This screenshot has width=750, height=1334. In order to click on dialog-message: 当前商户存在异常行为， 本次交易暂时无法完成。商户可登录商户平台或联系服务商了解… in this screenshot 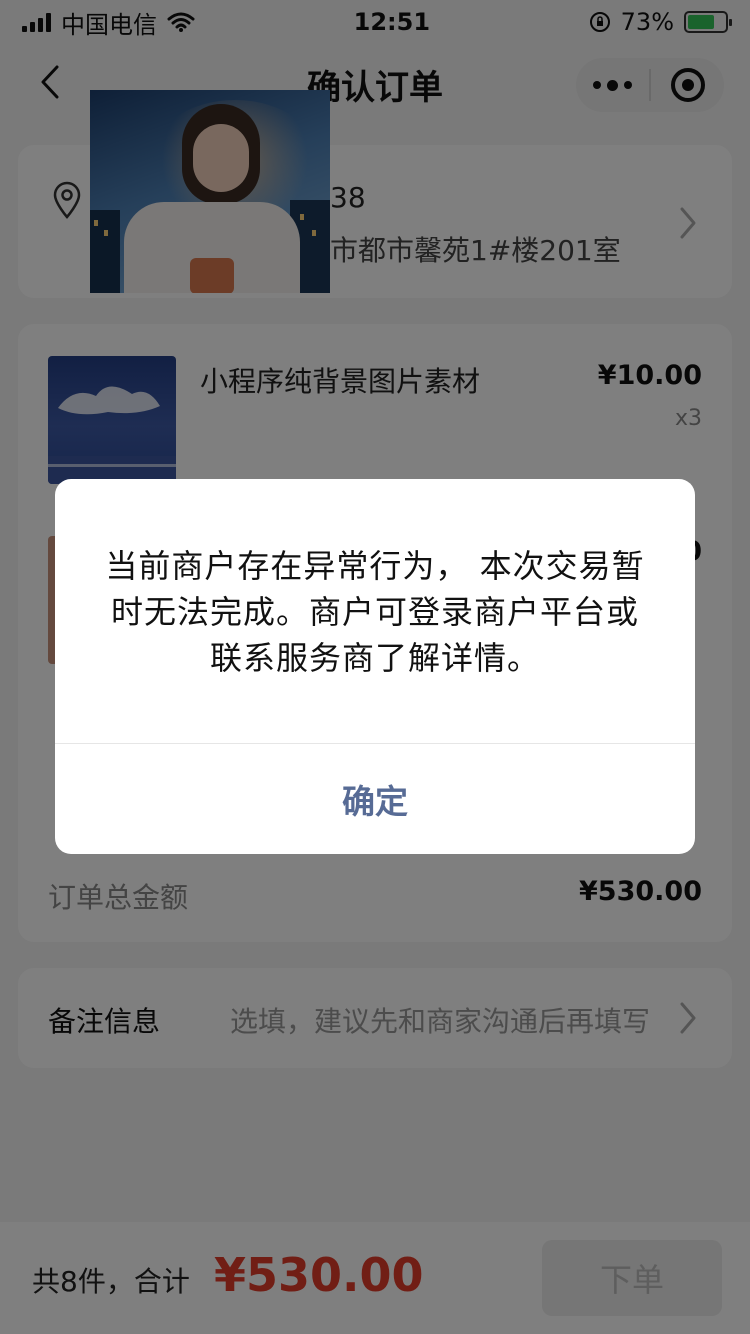, I will do `click(375, 612)`.